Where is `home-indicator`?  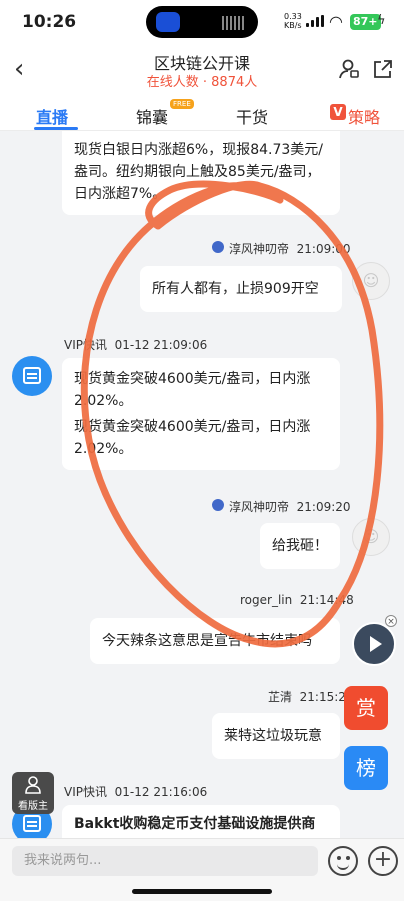 home-indicator is located at coordinates (202, 891).